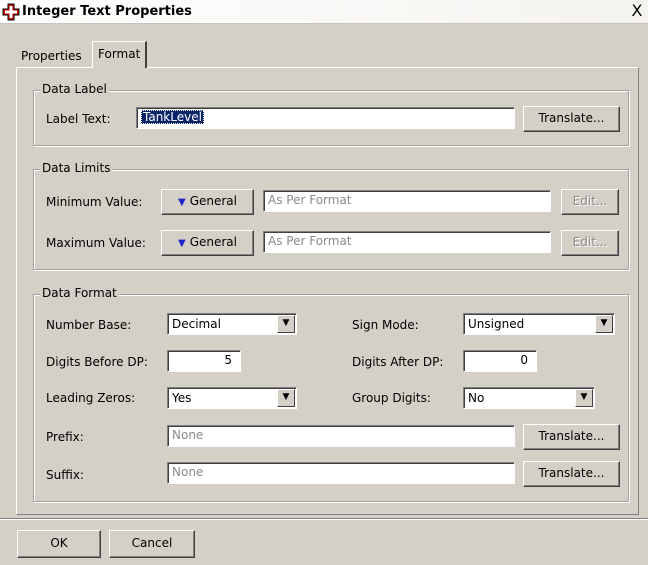 This screenshot has height=565, width=648. I want to click on sign-mode-select: Unsigned ▼, so click(539, 324).